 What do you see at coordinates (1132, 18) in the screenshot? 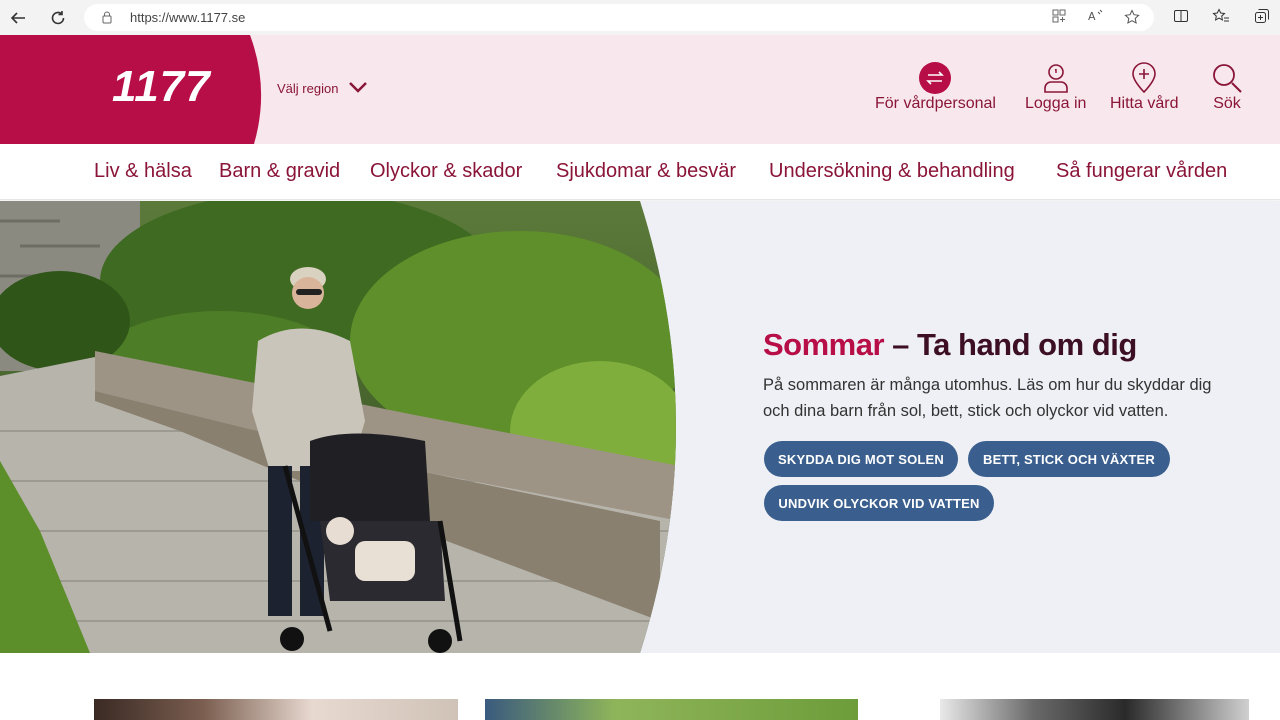
I see `favorite-star-icon` at bounding box center [1132, 18].